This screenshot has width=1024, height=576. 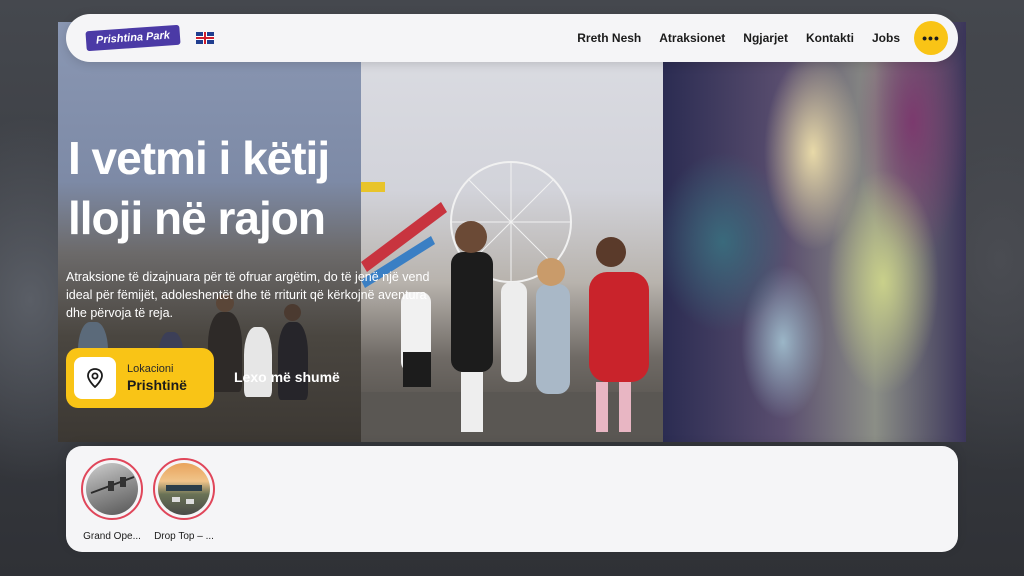 What do you see at coordinates (197, 218) in the screenshot?
I see `hero-title-line2: lloji në rajon` at bounding box center [197, 218].